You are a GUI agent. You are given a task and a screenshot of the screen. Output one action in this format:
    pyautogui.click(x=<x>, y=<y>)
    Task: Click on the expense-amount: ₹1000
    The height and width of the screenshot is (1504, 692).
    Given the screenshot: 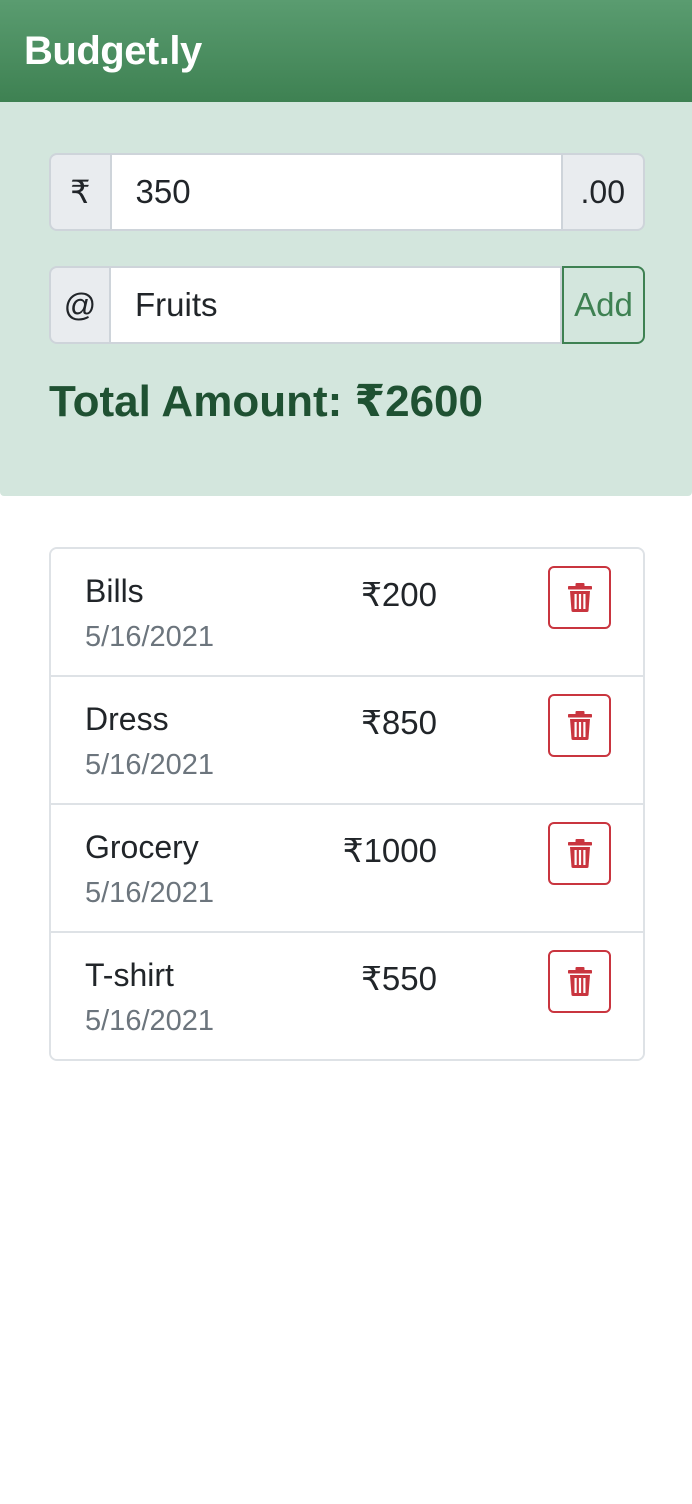 What is the action you would take?
    pyautogui.click(x=389, y=850)
    